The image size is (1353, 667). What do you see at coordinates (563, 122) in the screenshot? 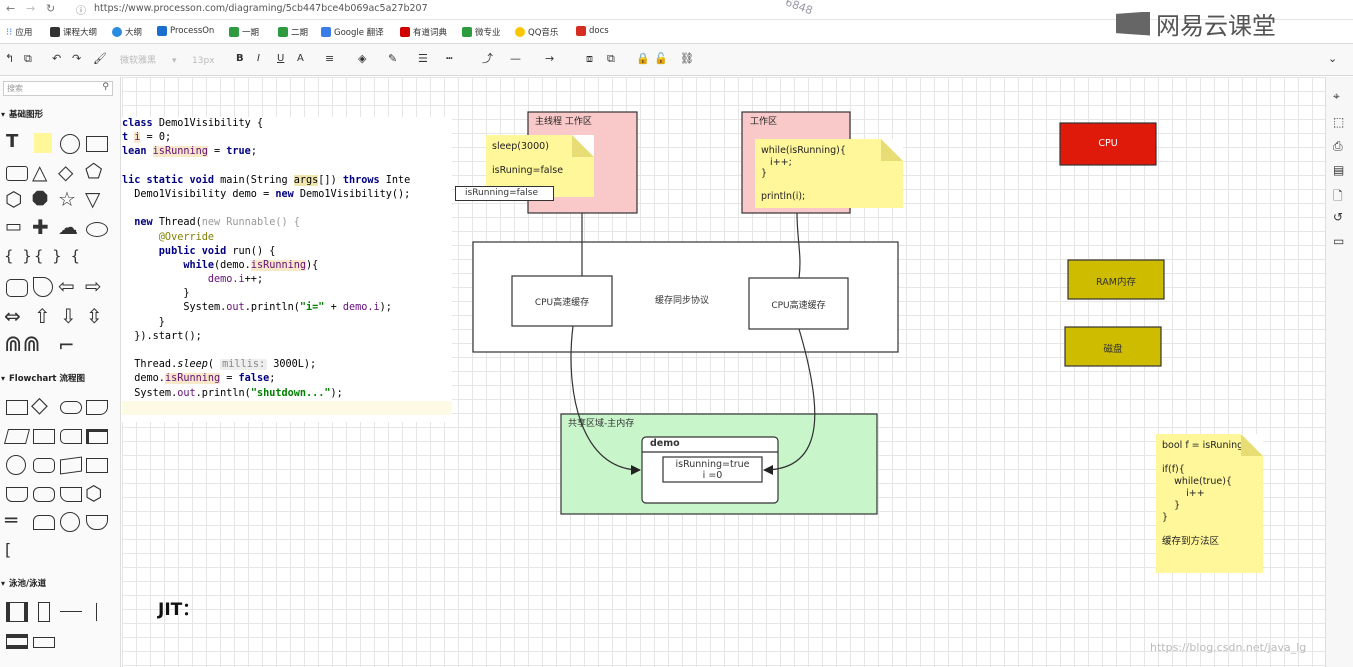
I see `main-thread-label: 主线程 工作区` at bounding box center [563, 122].